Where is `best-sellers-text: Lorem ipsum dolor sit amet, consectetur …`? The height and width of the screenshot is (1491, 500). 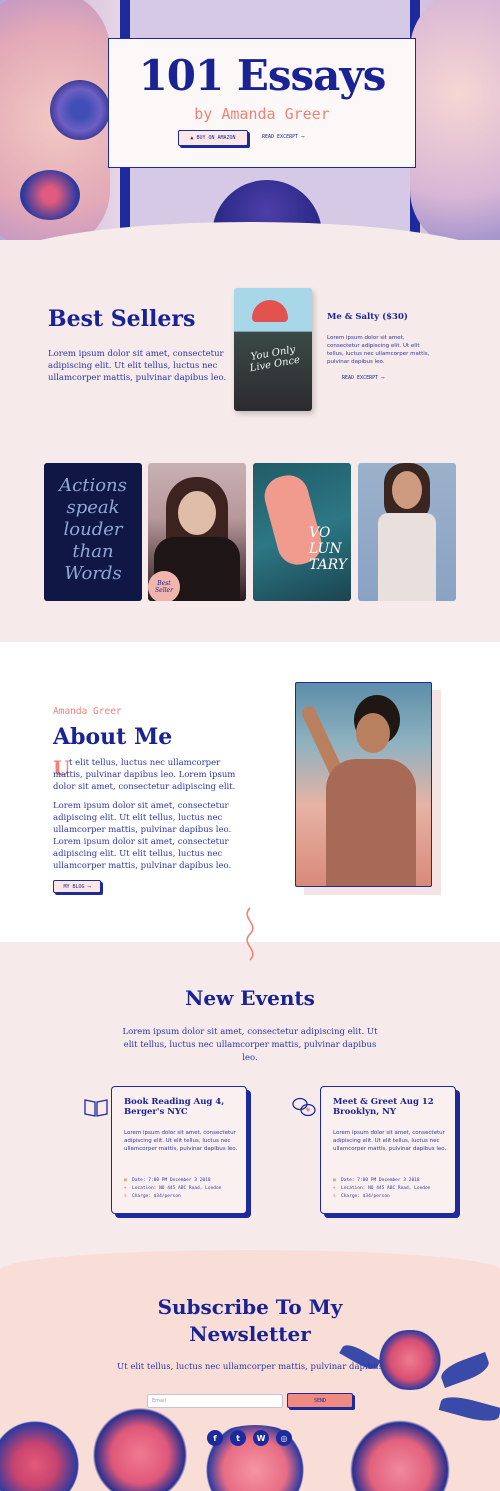 best-sellers-text: Lorem ipsum dolor sit amet, consectetur … is located at coordinates (137, 366).